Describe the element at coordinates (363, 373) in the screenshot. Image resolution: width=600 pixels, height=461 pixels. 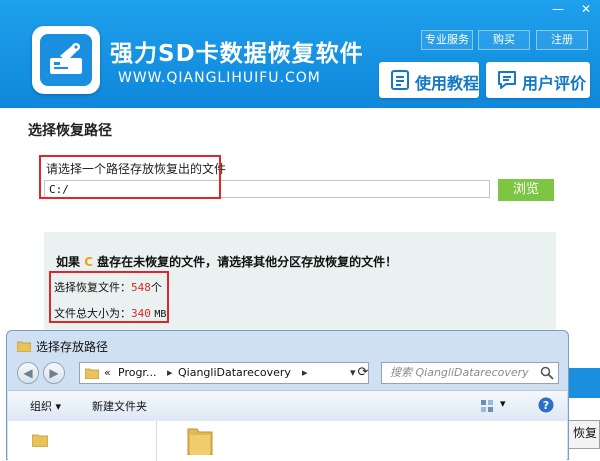
I see `refresh-button: ⟳` at that location.